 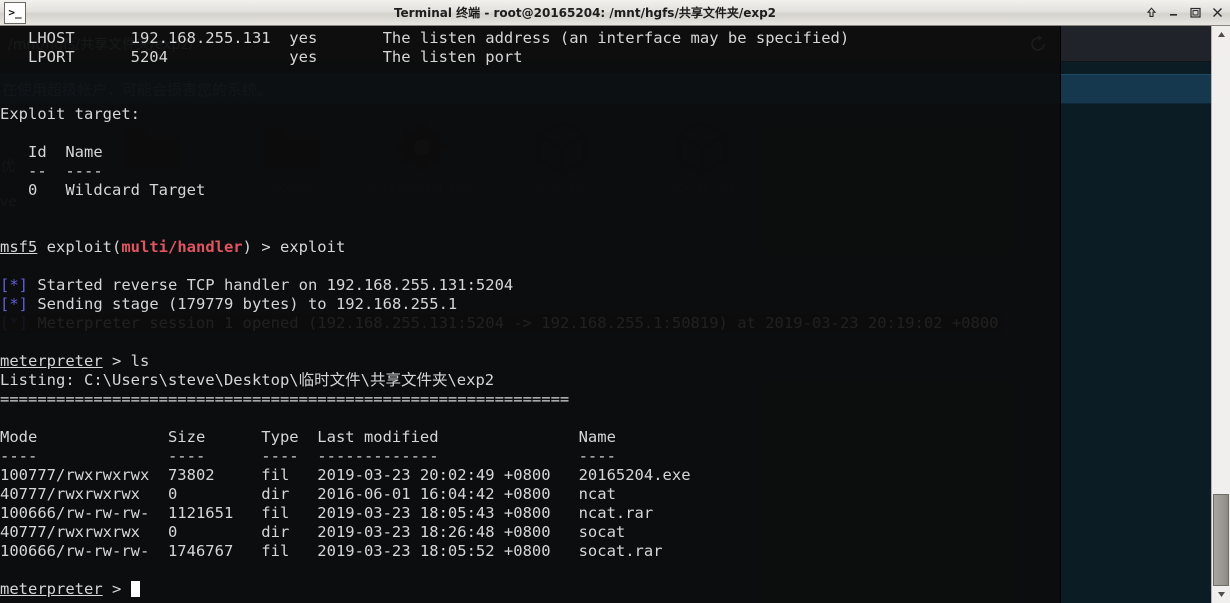 I want to click on option-row-lport: LPORT 5204 yes The listen port, so click(x=261, y=57).